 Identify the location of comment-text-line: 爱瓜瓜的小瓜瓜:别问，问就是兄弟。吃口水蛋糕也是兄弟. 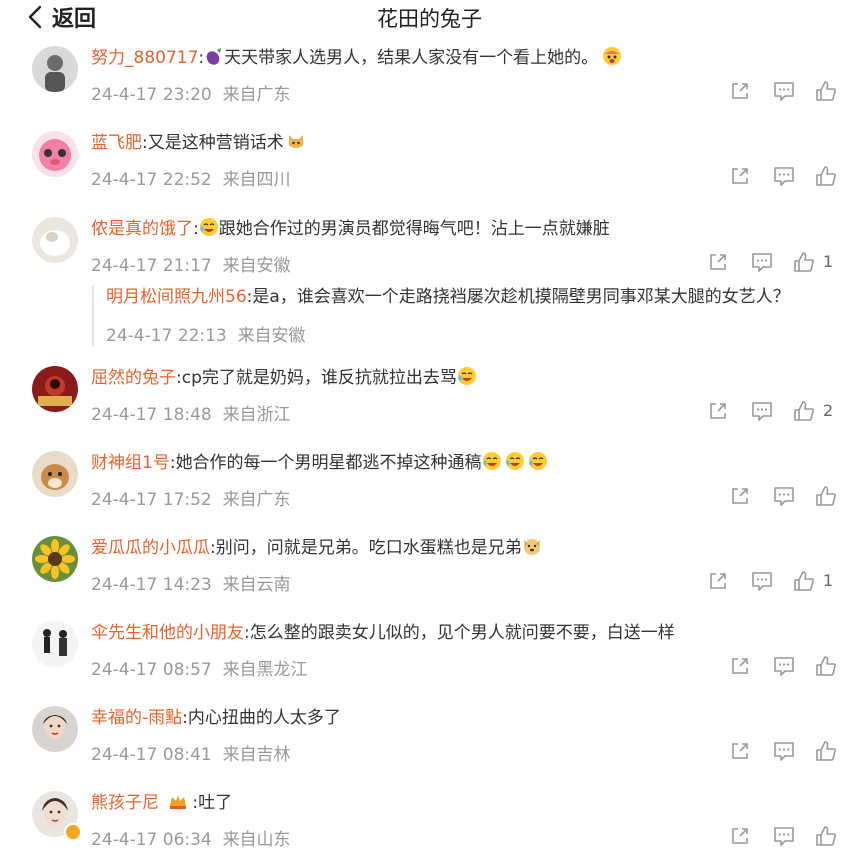
(316, 548).